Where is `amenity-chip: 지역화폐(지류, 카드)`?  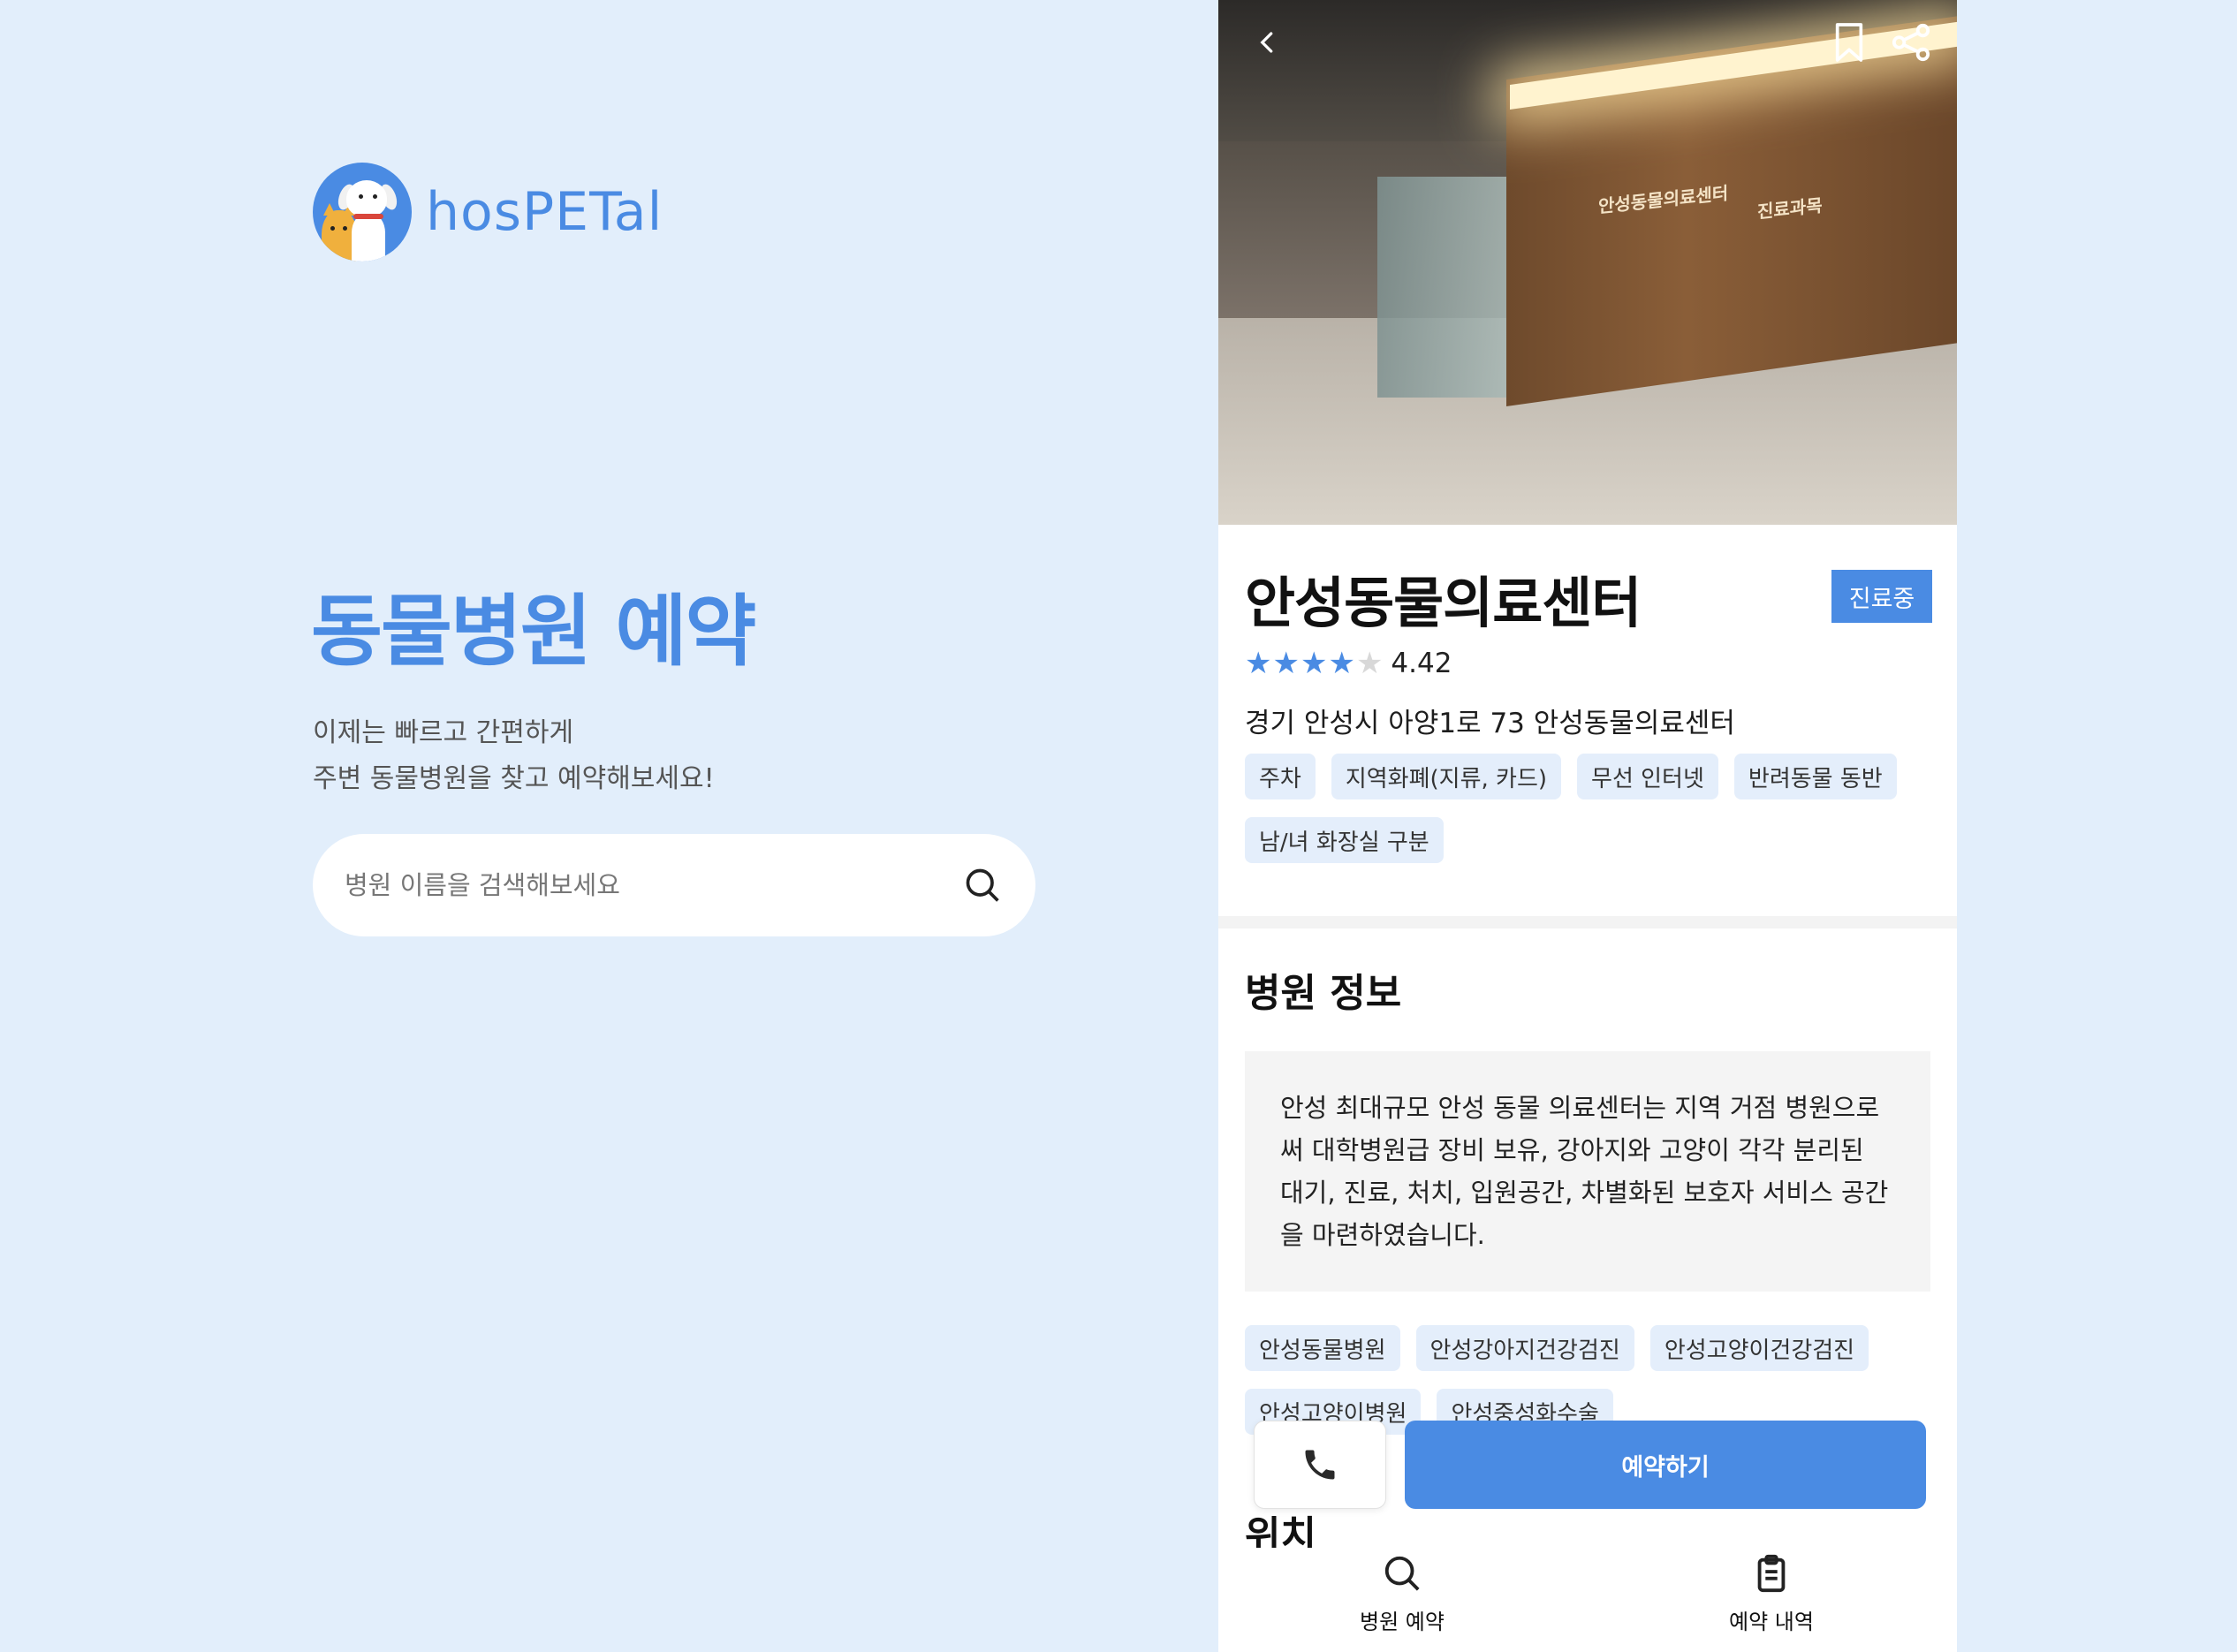 amenity-chip: 지역화폐(지류, 카드) is located at coordinates (1446, 776).